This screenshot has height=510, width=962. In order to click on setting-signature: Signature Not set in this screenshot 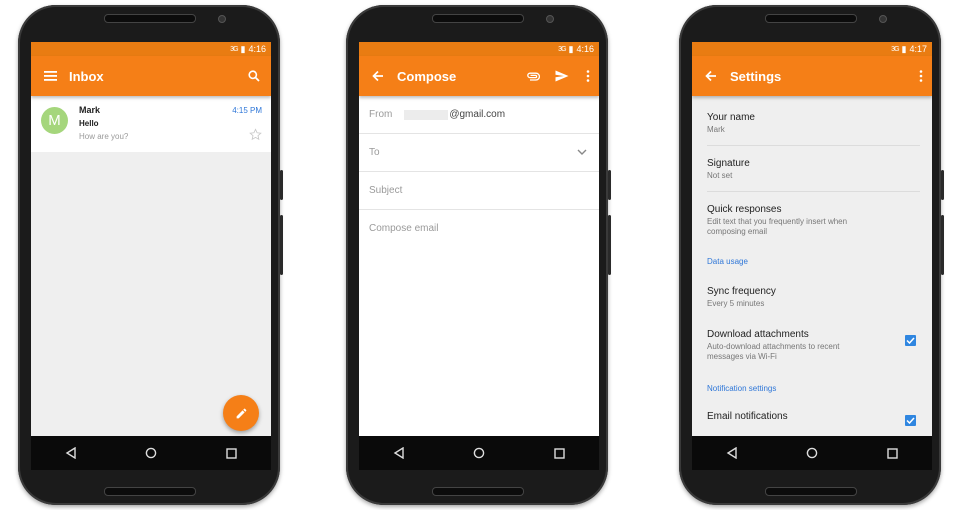, I will do `click(813, 169)`.